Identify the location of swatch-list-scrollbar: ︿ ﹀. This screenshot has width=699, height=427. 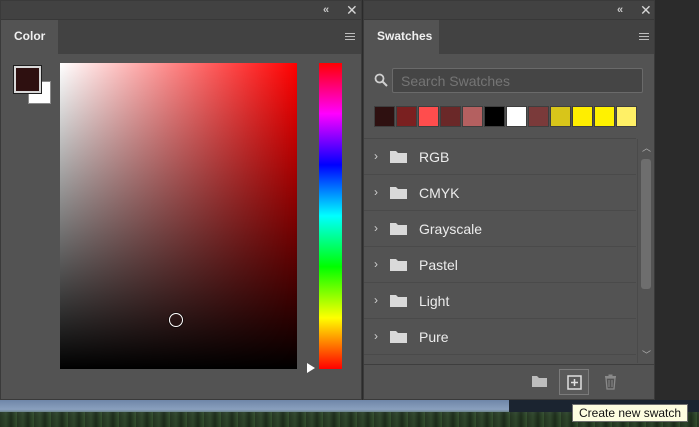
(645, 251).